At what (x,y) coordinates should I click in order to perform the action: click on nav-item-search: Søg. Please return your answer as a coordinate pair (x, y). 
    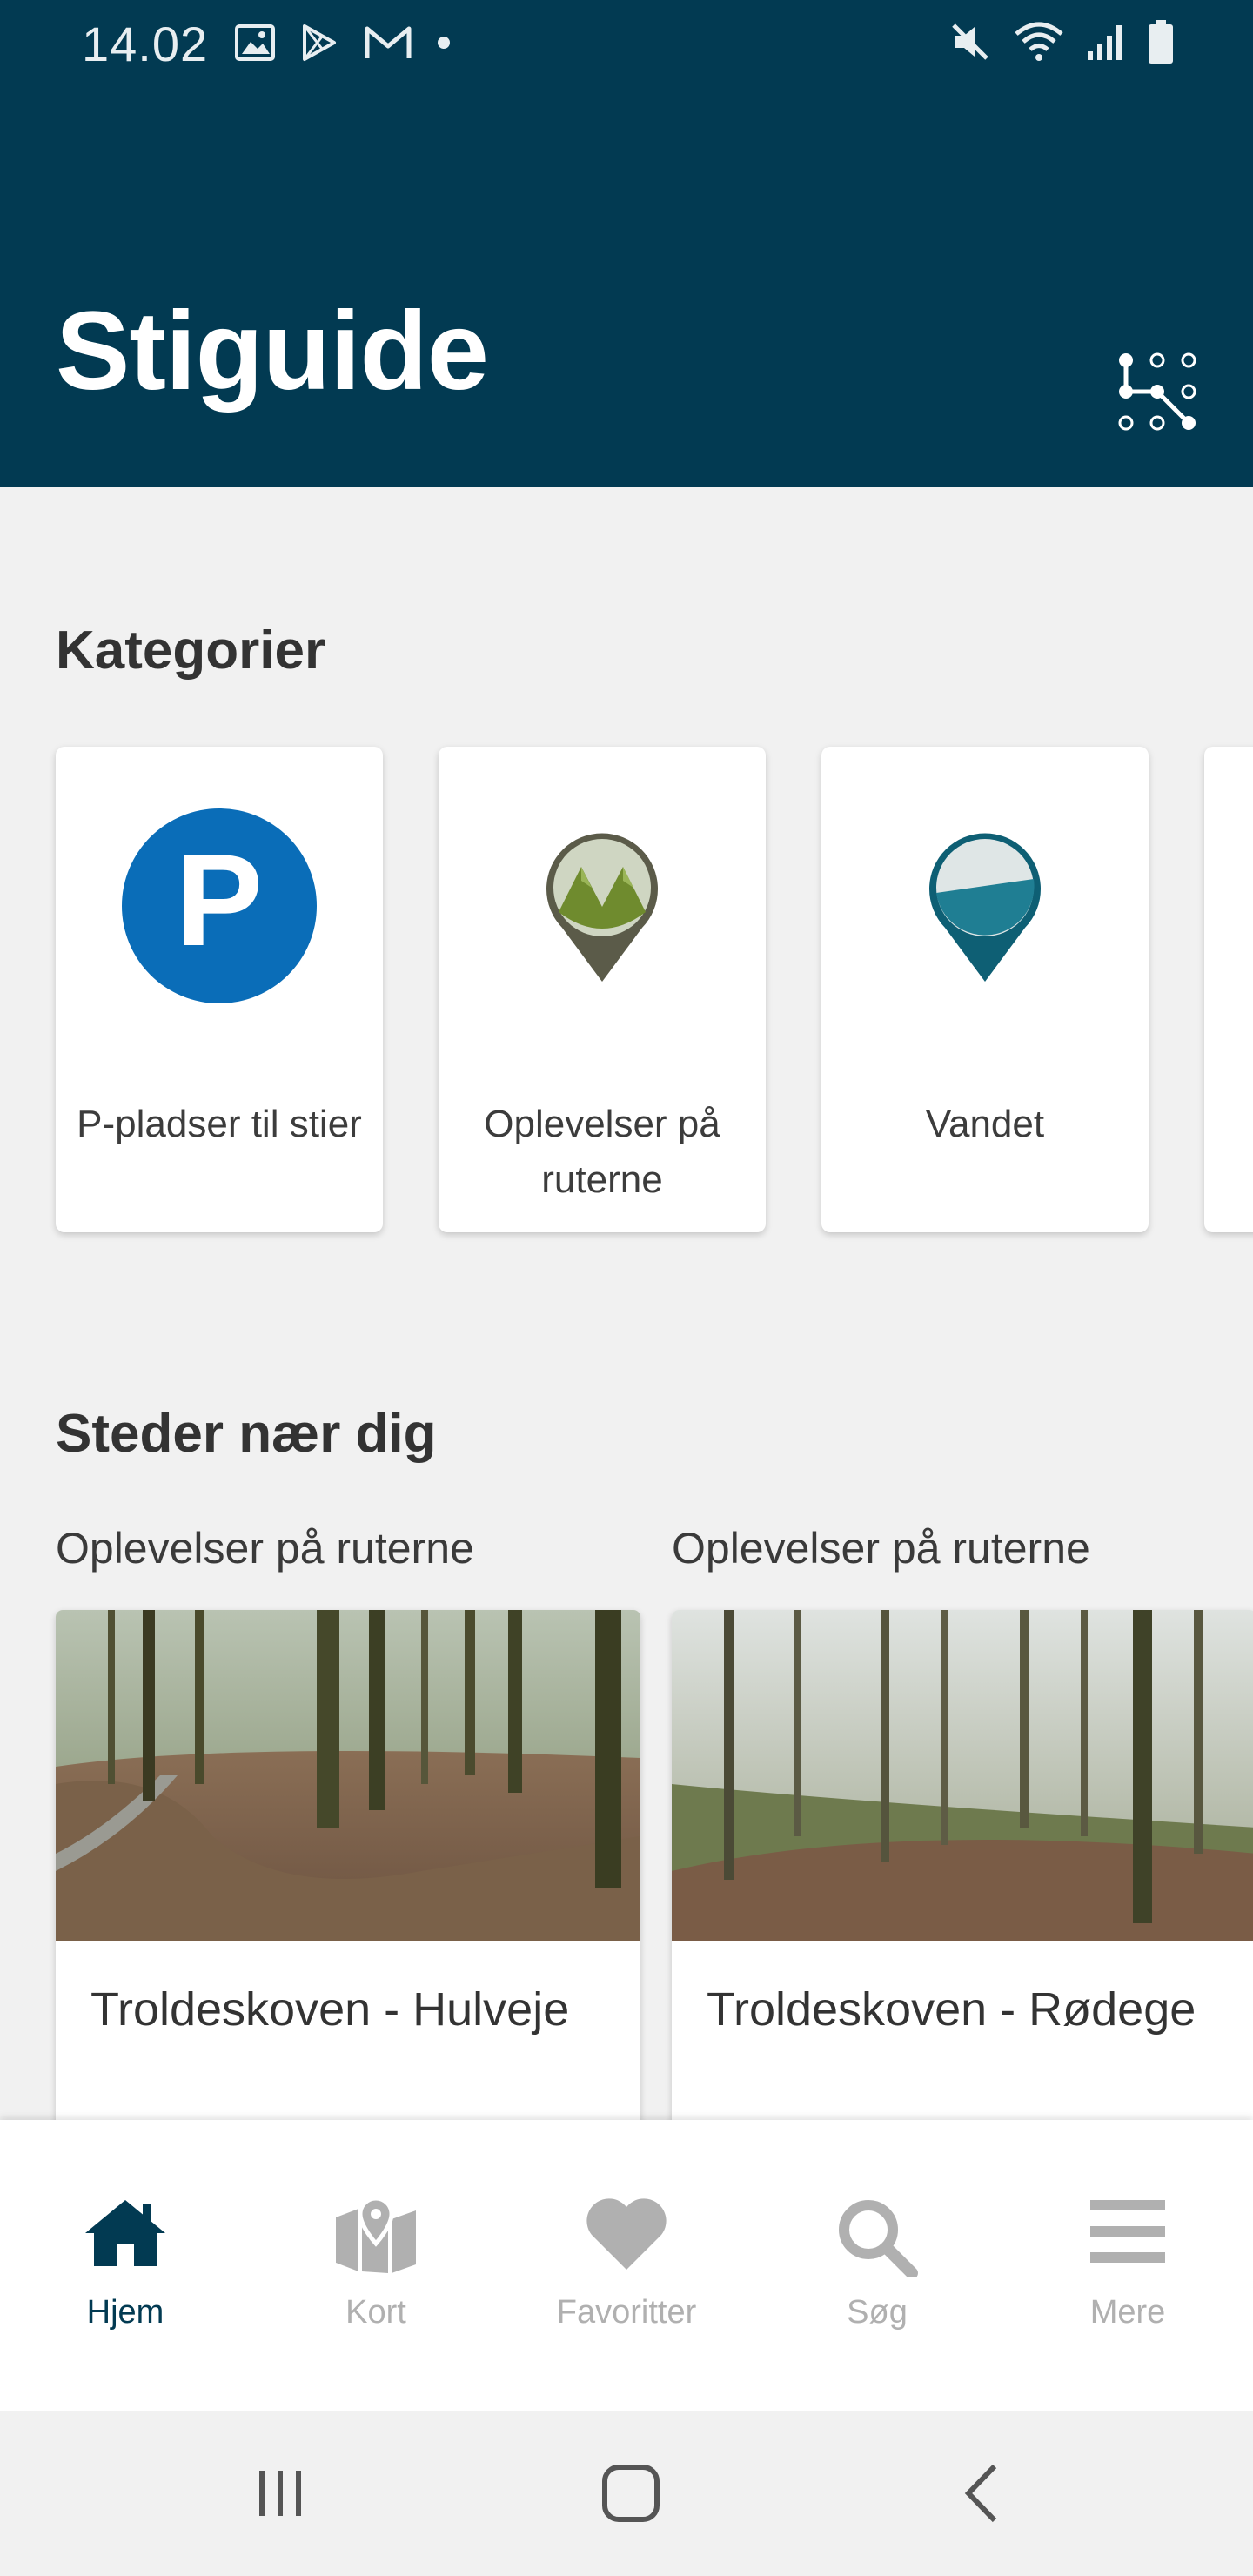
    Looking at the image, I should click on (877, 2265).